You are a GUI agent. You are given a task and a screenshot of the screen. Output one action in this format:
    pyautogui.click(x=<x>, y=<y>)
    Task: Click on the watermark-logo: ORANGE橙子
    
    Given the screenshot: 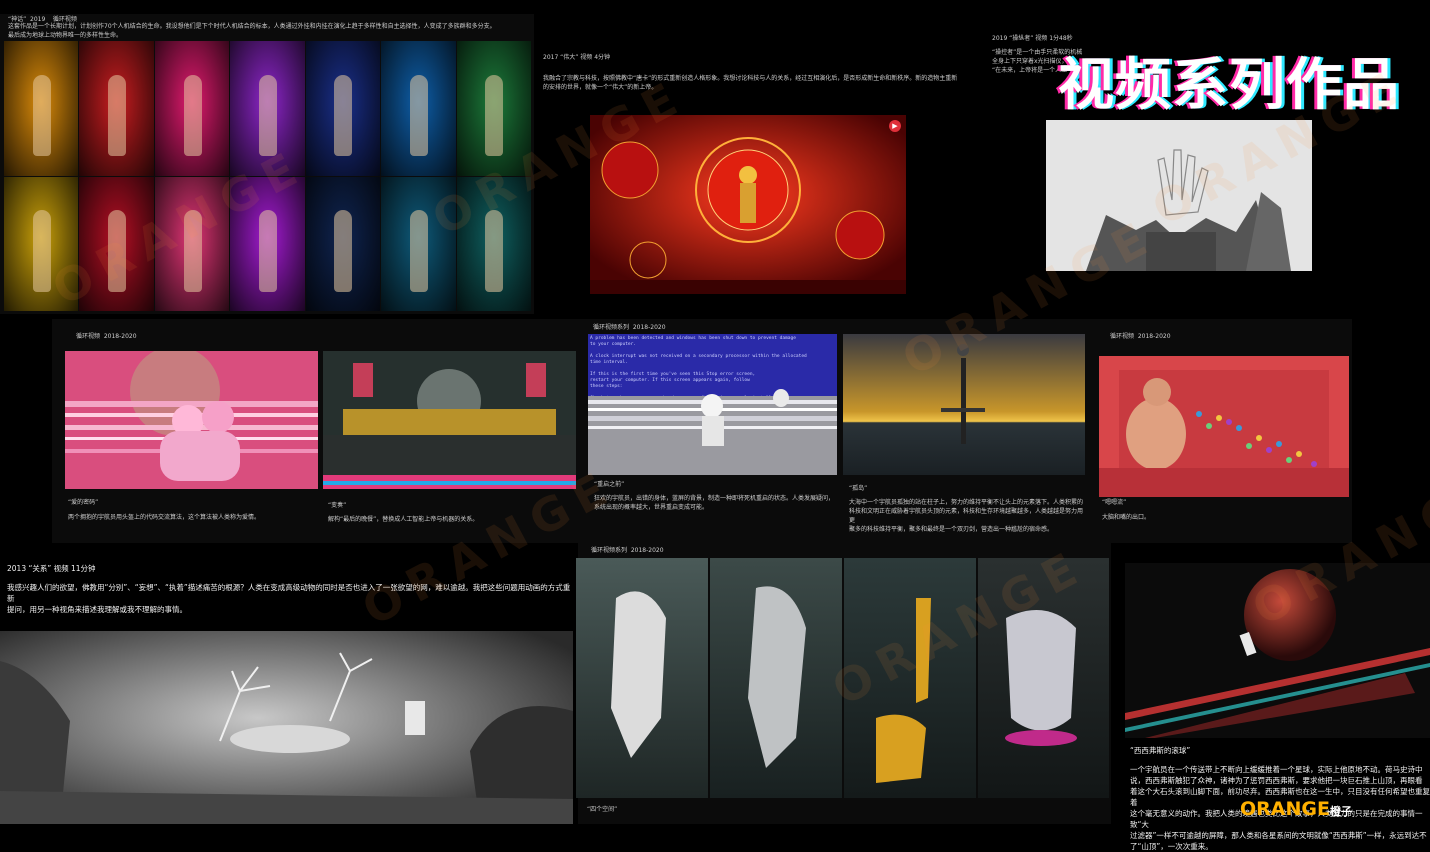 What is the action you would take?
    pyautogui.click(x=1296, y=809)
    